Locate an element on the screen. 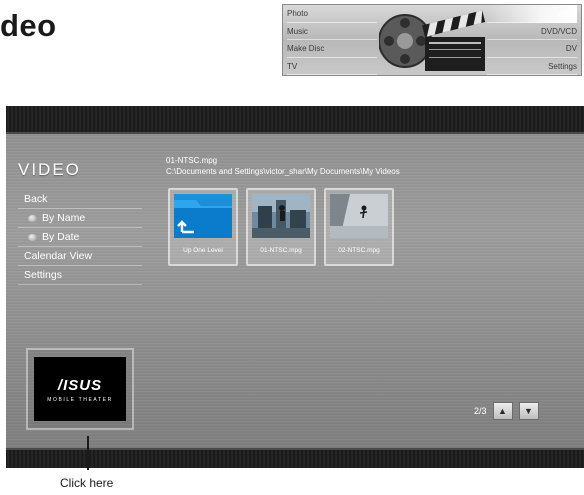 The width and height of the screenshot is (584, 495). sort-by-name-label: By Name is located at coordinates (64, 217).